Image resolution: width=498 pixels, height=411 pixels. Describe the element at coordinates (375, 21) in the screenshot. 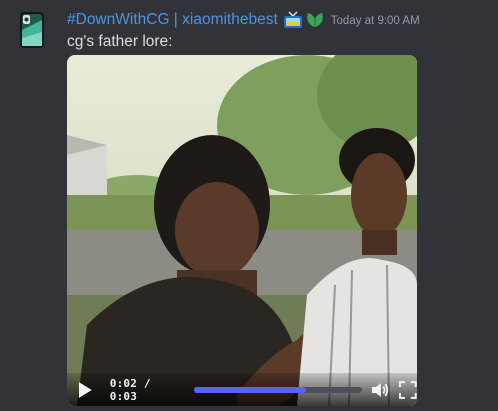

I see `message-timestamp: Today at 9:00 AM` at that location.